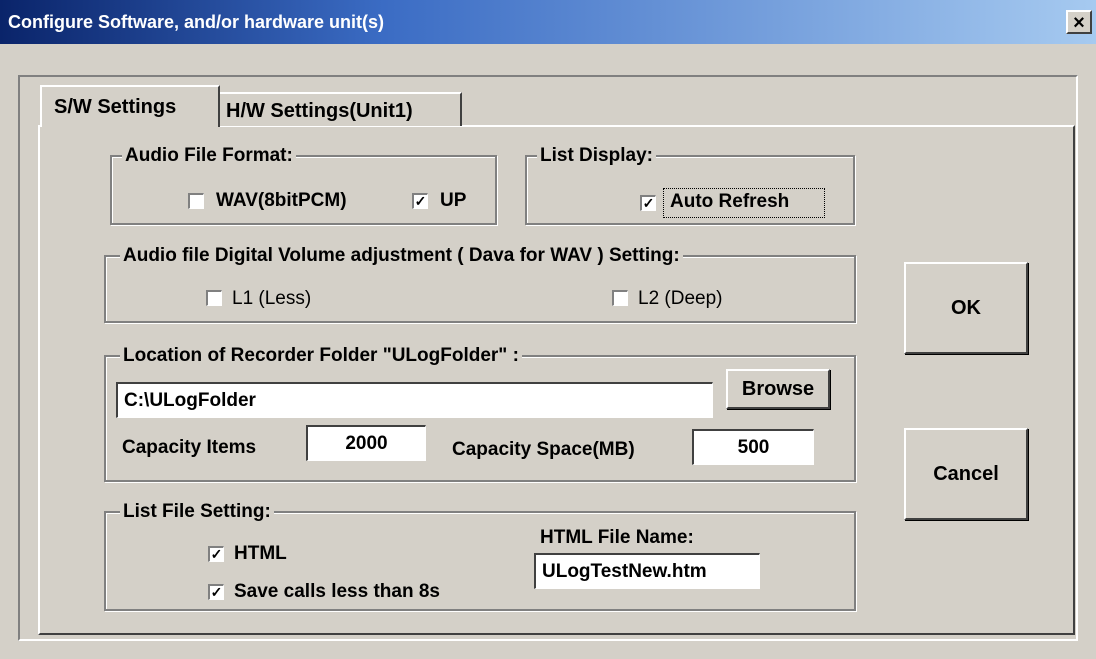 The height and width of the screenshot is (659, 1096). Describe the element at coordinates (617, 537) in the screenshot. I see `html-file-name-label: HTML File Name:` at that location.